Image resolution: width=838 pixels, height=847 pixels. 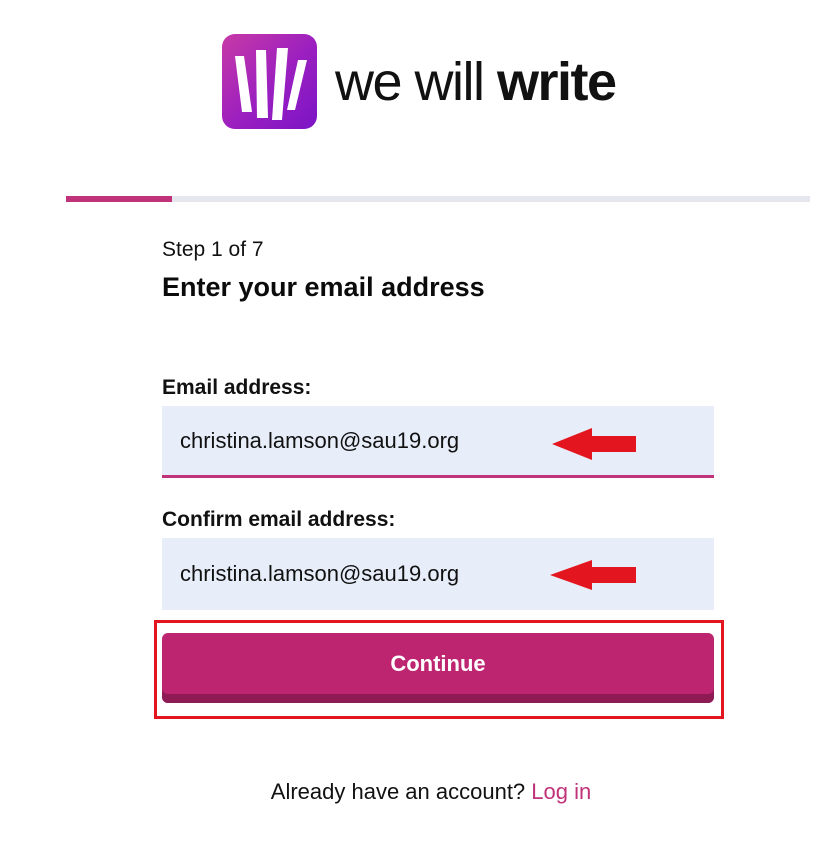 I want to click on login-prompt-text: Already have an account?, so click(x=401, y=791).